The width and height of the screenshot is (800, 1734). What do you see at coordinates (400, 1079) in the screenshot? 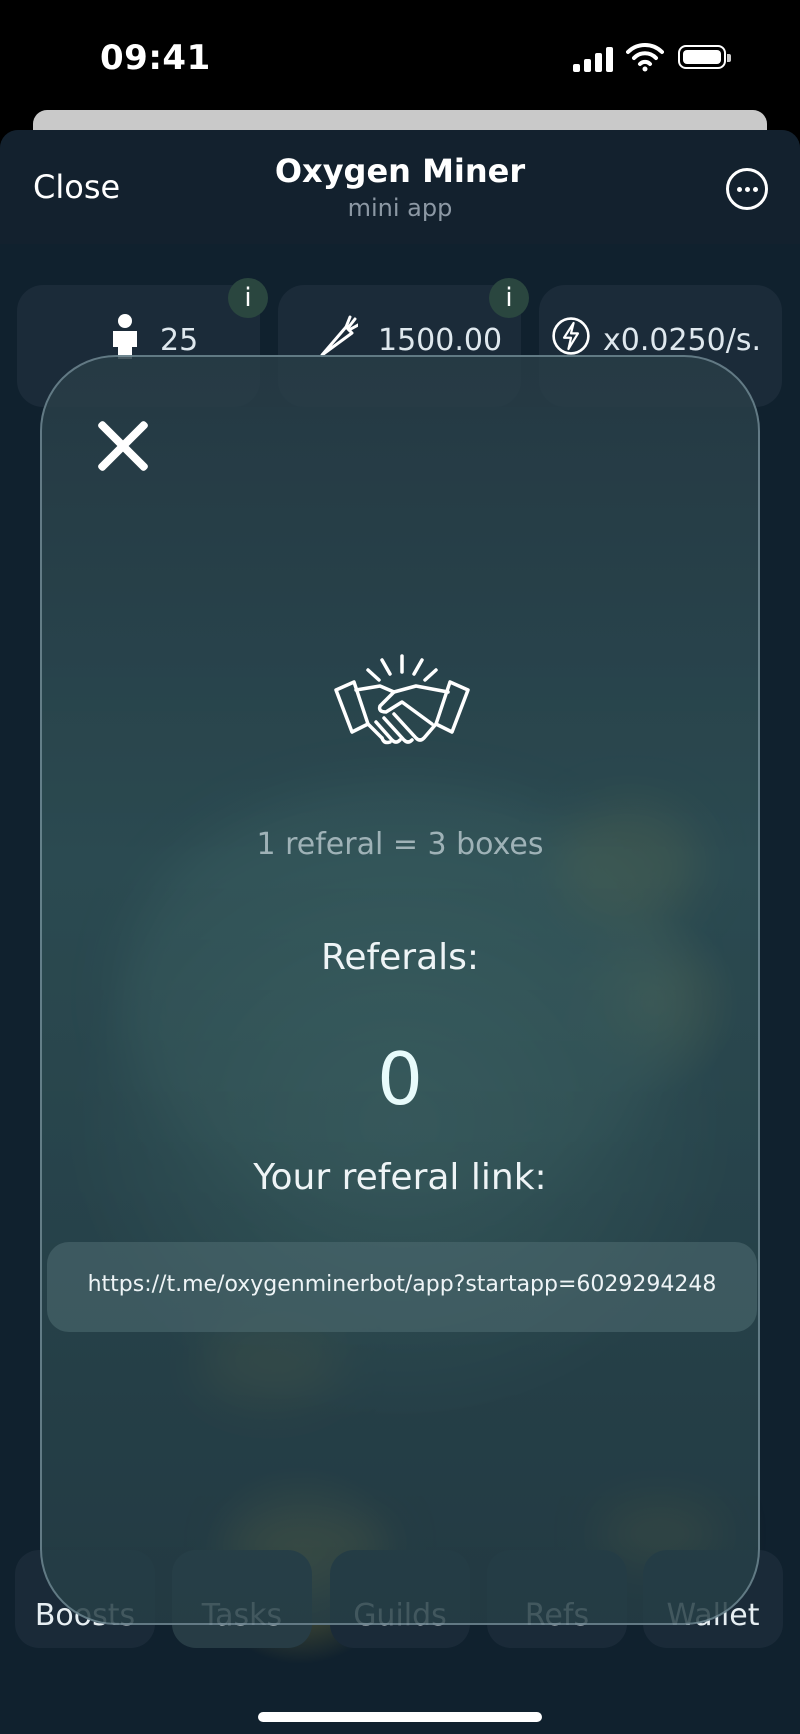
I see `referrals-count: 0` at bounding box center [400, 1079].